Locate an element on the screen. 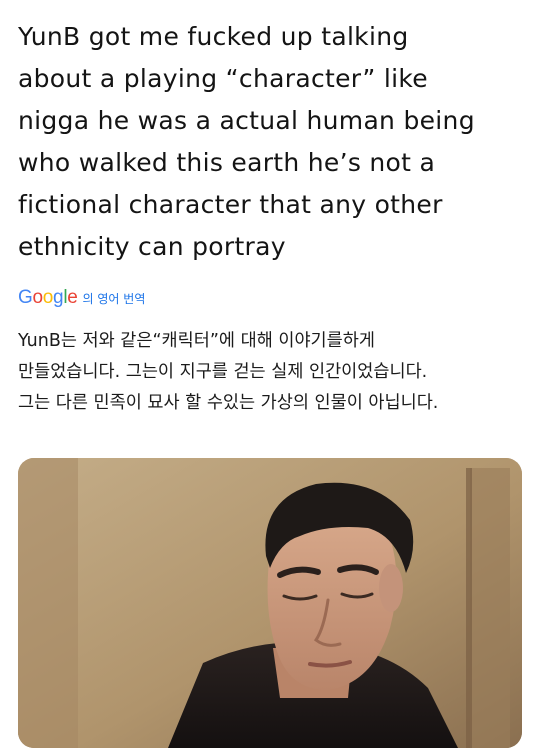 This screenshot has height=748, width=540. translated-text-line: 만들었습니다. 그는이 지구를 걷는 실제 인간이었습니다. is located at coordinates (223, 372).